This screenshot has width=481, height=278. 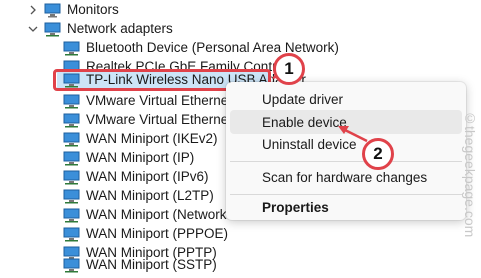 I want to click on annotation-arrows, so click(x=320, y=107).